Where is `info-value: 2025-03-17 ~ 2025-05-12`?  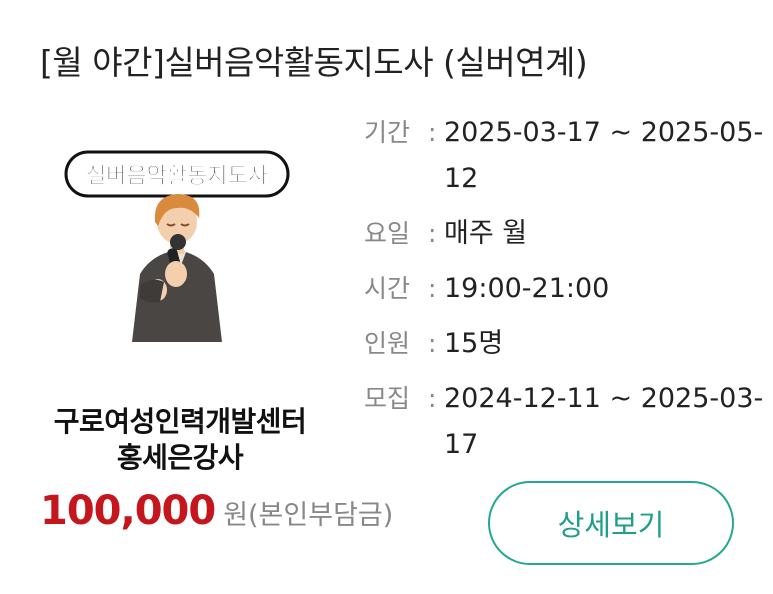 info-value: 2025-03-17 ~ 2025-05-12 is located at coordinates (604, 155).